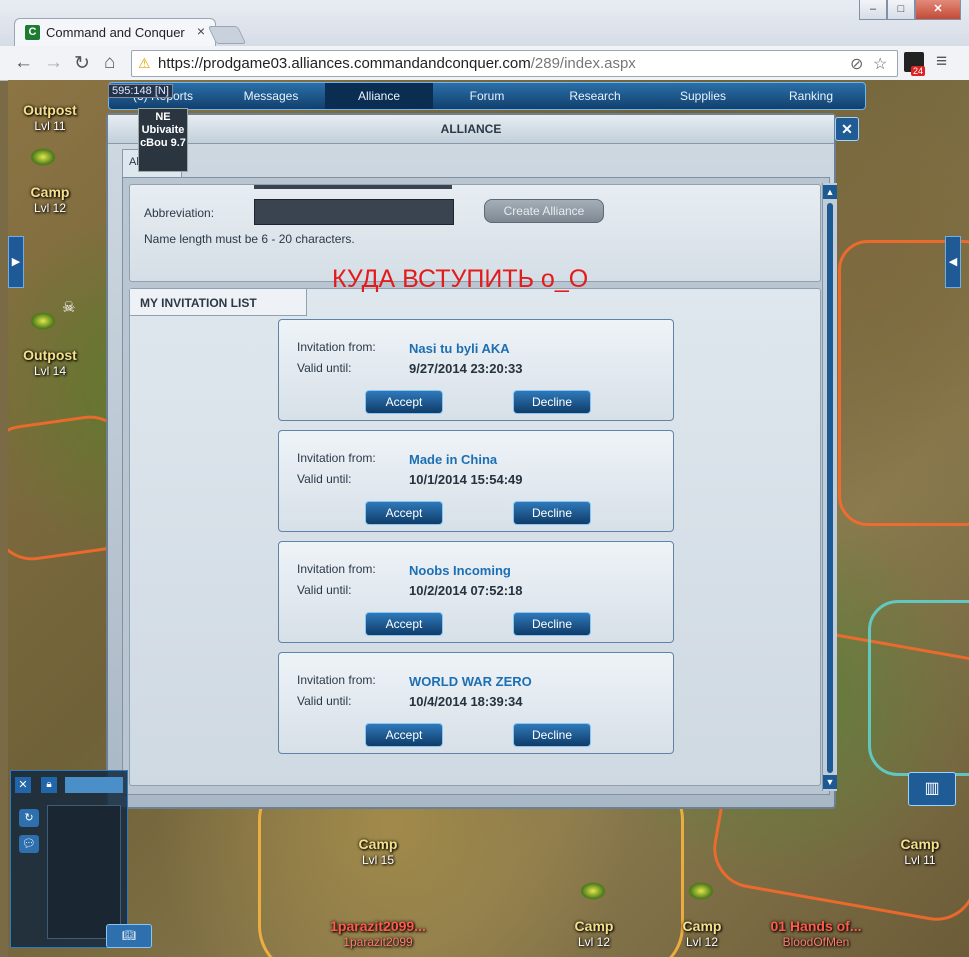  I want to click on skull-icon: ☠, so click(69, 307).